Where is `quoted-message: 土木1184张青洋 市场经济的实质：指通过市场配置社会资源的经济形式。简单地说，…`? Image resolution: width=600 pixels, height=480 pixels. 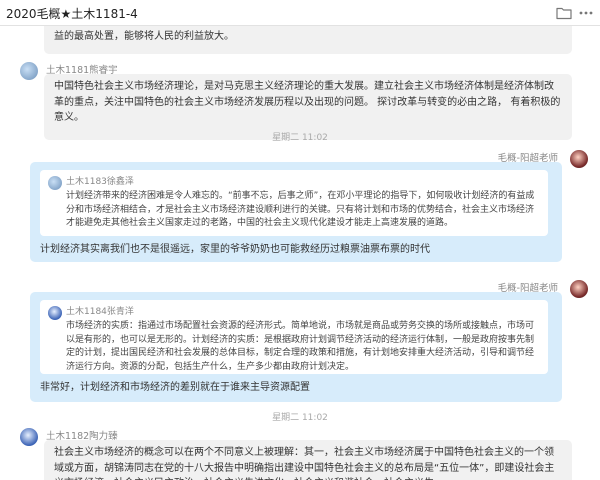 quoted-message: 土木1184张青洋 市场经济的实质：指通过市场配置社会资源的经济形式。简单地说，… is located at coordinates (294, 337).